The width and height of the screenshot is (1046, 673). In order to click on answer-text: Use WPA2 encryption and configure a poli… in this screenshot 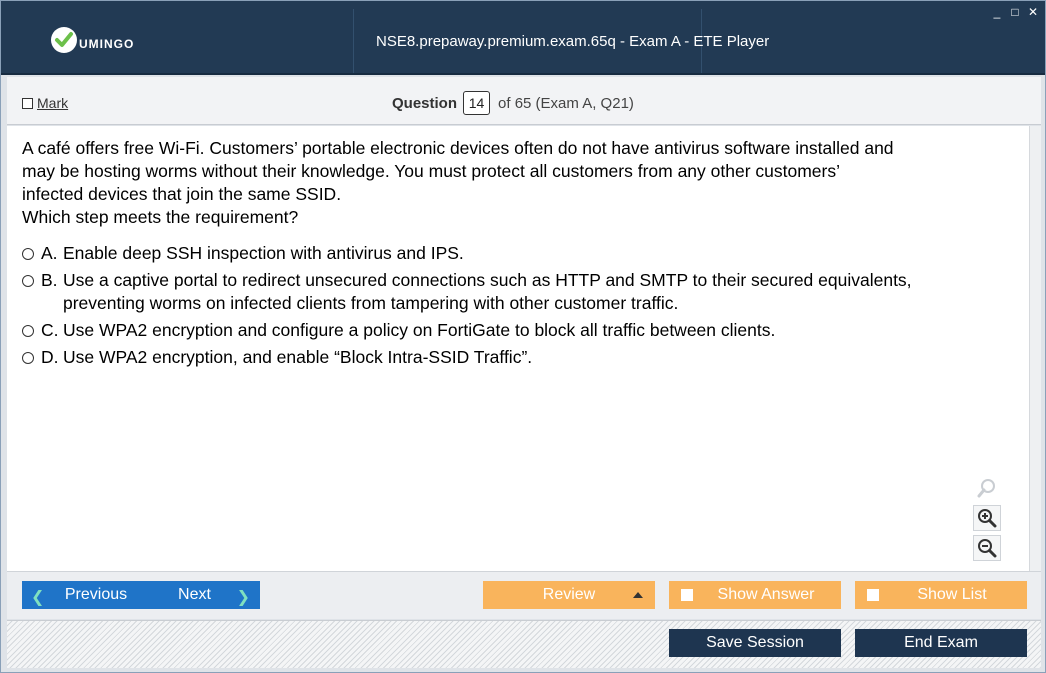, I will do `click(419, 330)`.